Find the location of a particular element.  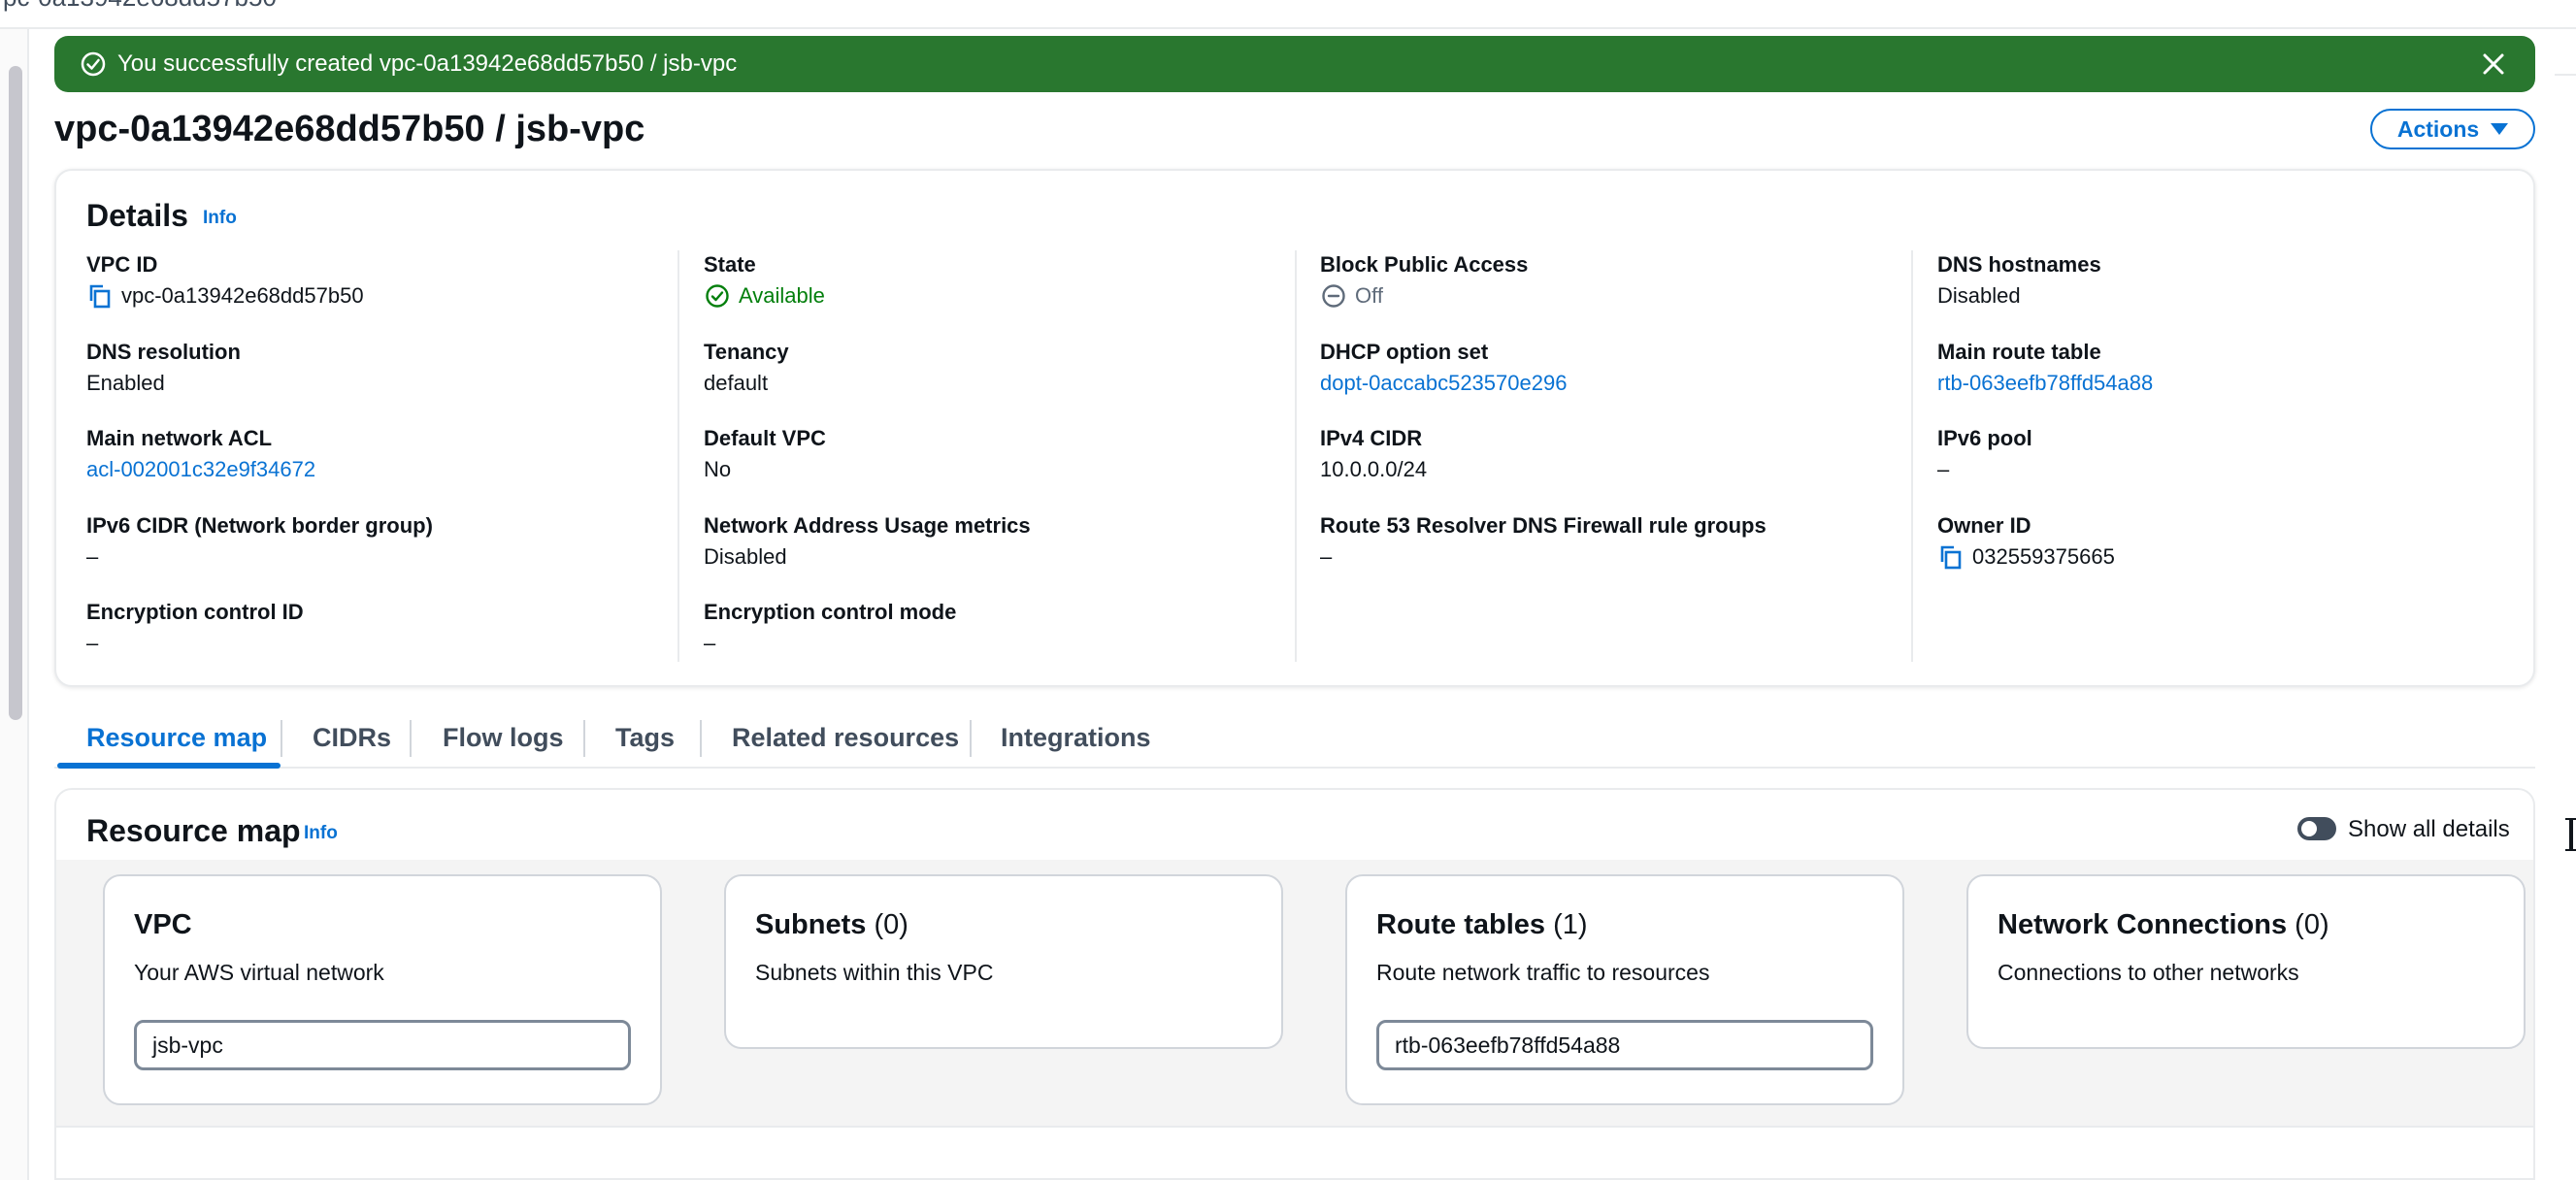

dhcp-option-set-link: dopt-0accabc523570e296 is located at coordinates (1601, 383).